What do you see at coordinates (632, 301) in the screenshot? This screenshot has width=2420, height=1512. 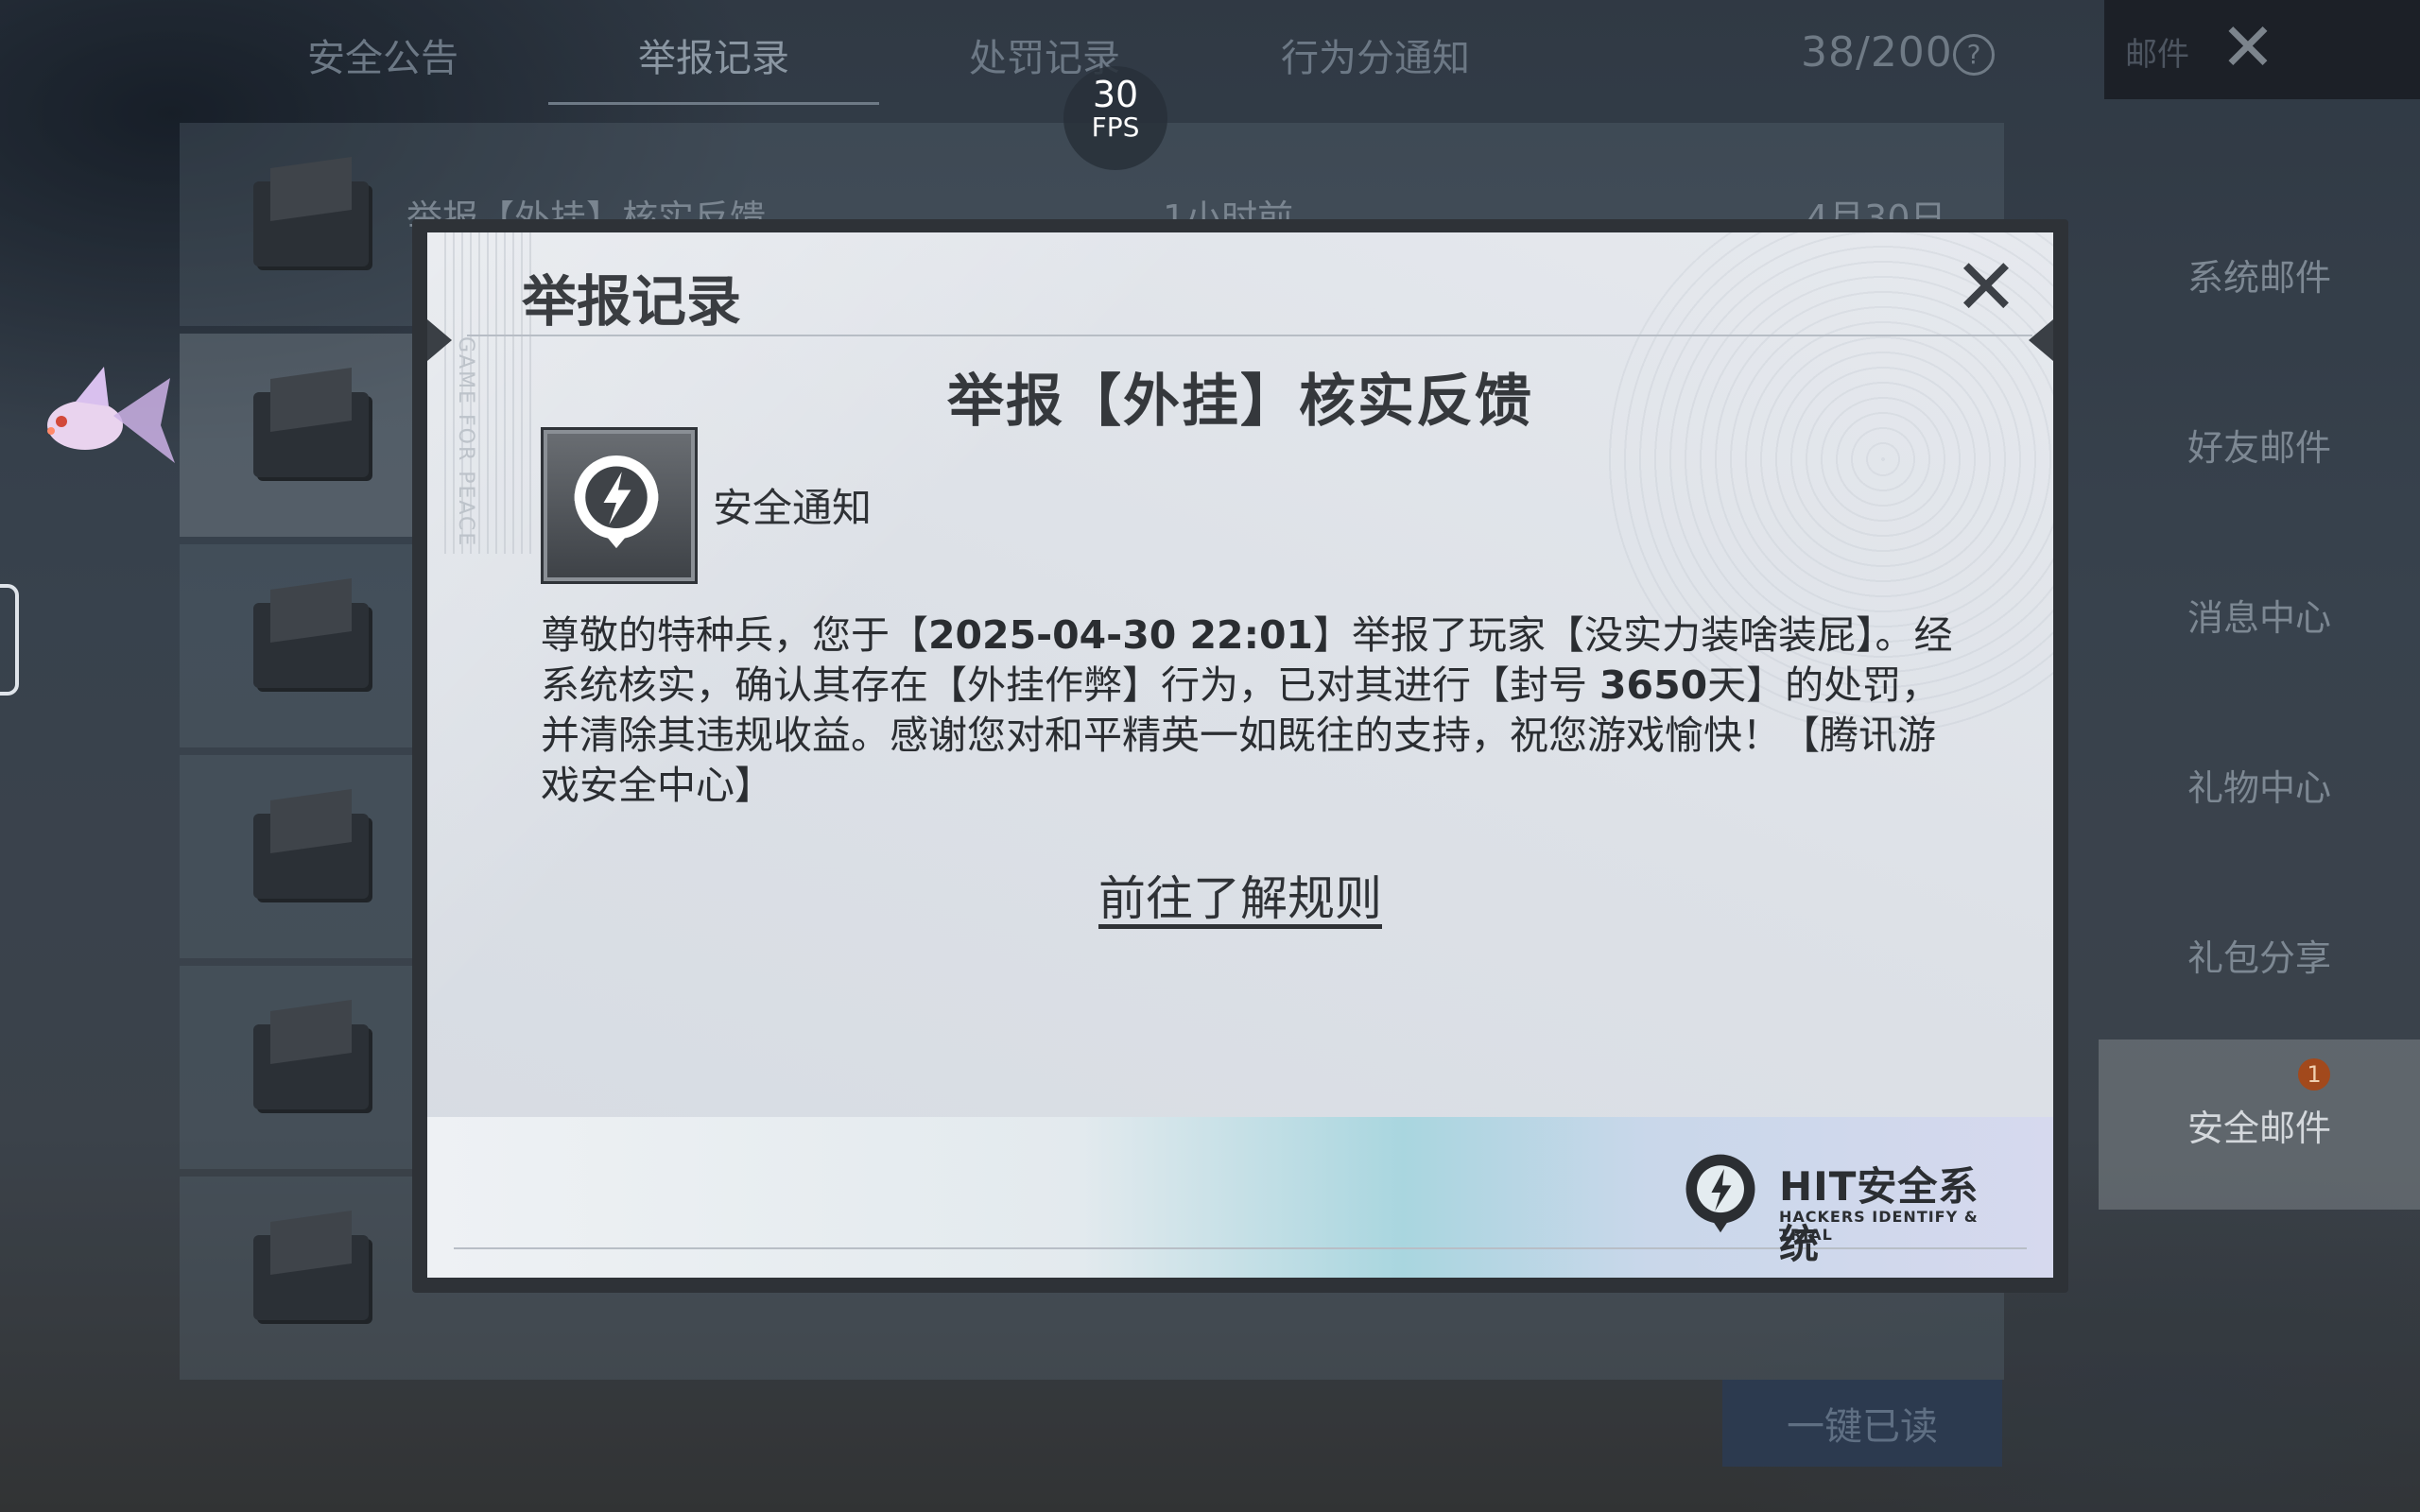 I see `dialog-title: 举报记录` at bounding box center [632, 301].